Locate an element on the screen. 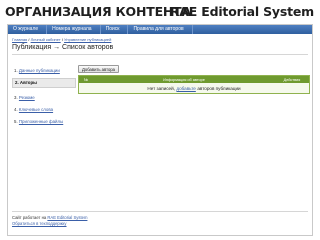 This screenshot has width=320, height=240. support-link: Обратиться в техподдержку is located at coordinates (39, 223).